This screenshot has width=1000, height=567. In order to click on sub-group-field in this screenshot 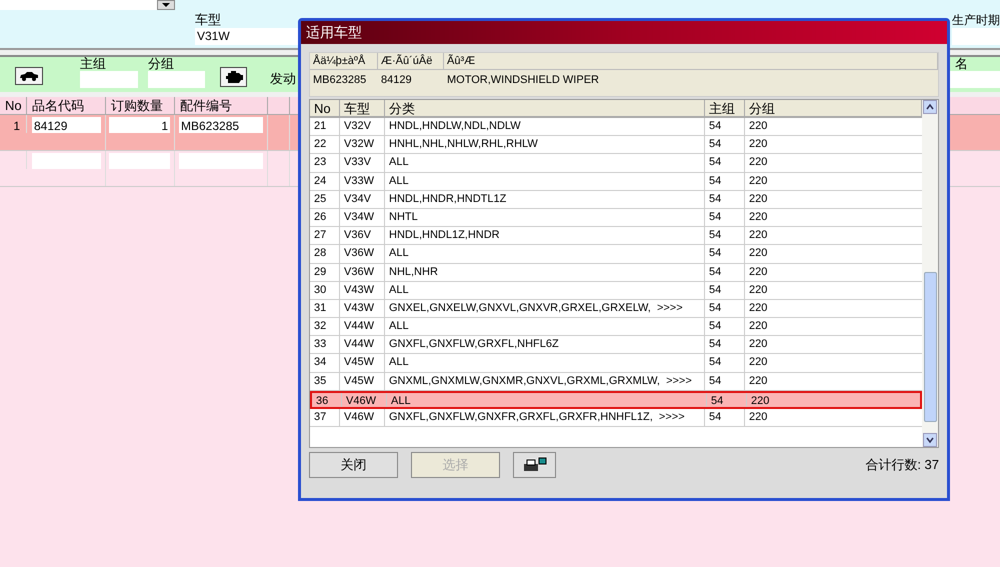, I will do `click(176, 79)`.